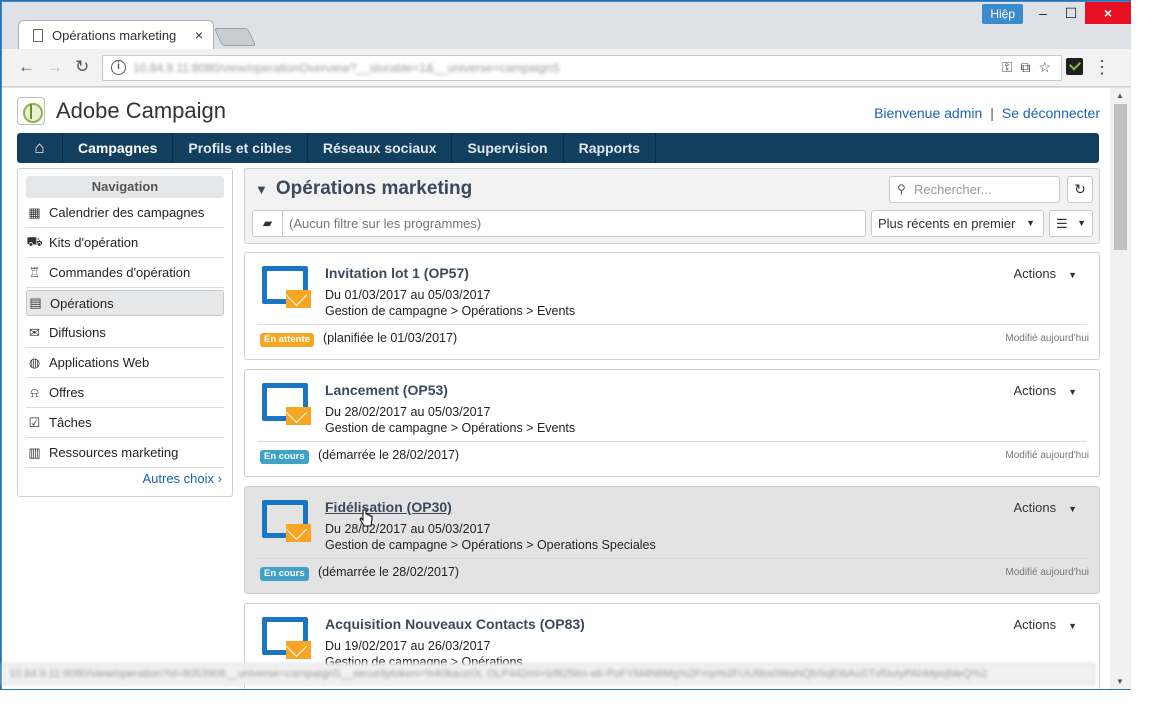 The width and height of the screenshot is (1163, 722). What do you see at coordinates (70, 422) in the screenshot?
I see `leftnav-item-label: Tâches` at bounding box center [70, 422].